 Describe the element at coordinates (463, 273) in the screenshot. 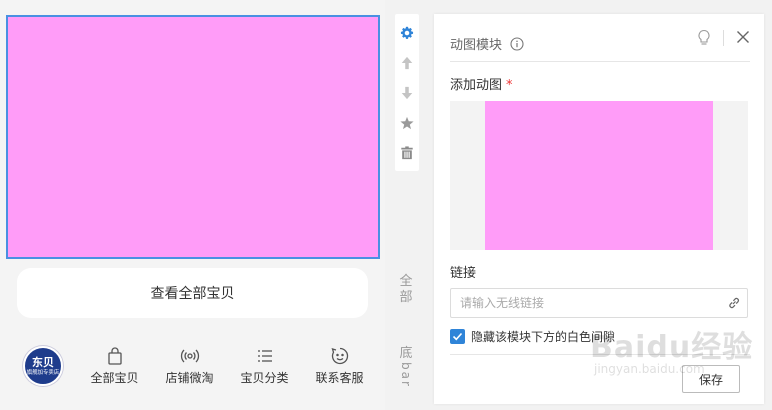

I see `link-label: 链接` at that location.